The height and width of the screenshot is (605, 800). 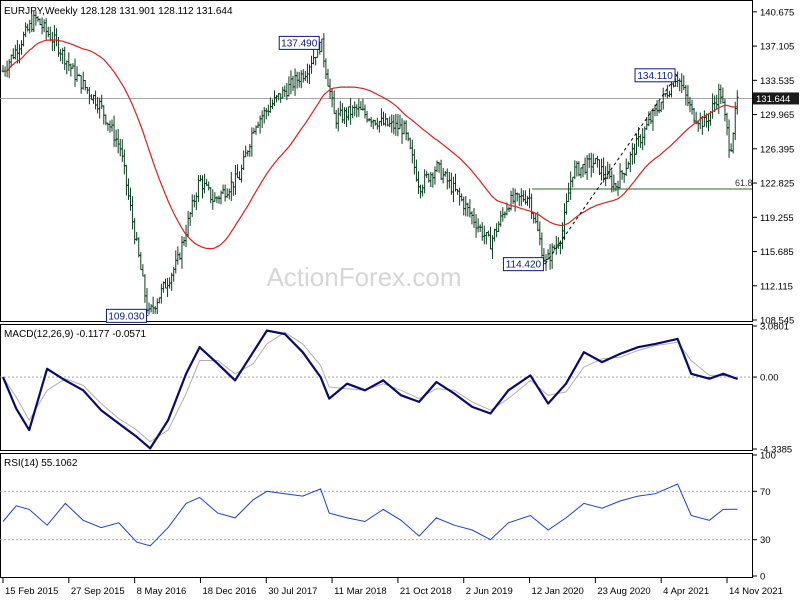 I want to click on watermark: ActionForex.com, so click(x=363, y=277).